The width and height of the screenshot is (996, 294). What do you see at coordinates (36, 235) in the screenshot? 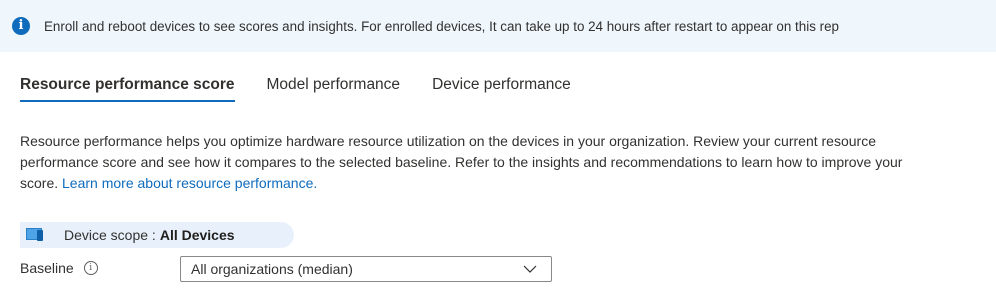
I see `devices-icon` at bounding box center [36, 235].